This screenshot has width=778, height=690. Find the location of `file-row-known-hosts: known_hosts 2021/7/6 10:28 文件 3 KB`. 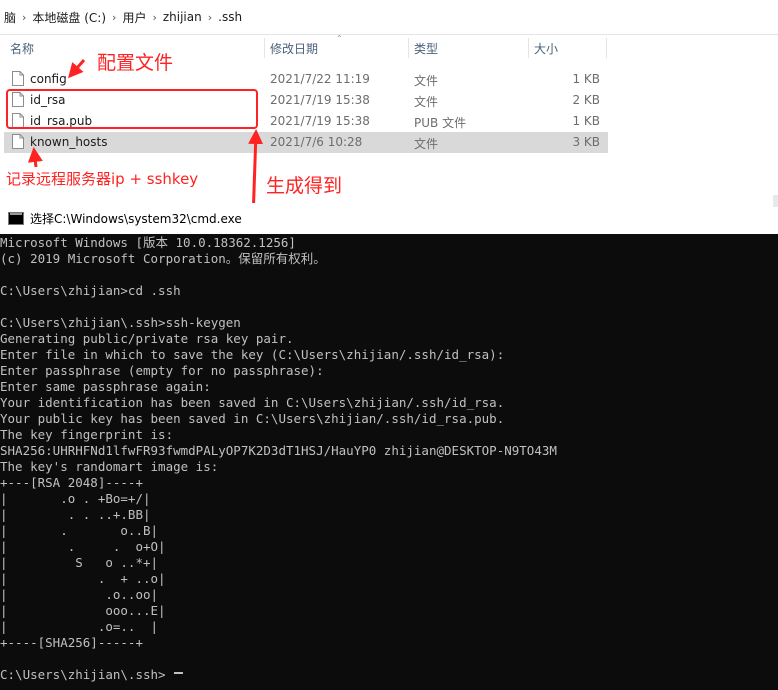

file-row-known-hosts: known_hosts 2021/7/6 10:28 文件 3 KB is located at coordinates (306, 142).